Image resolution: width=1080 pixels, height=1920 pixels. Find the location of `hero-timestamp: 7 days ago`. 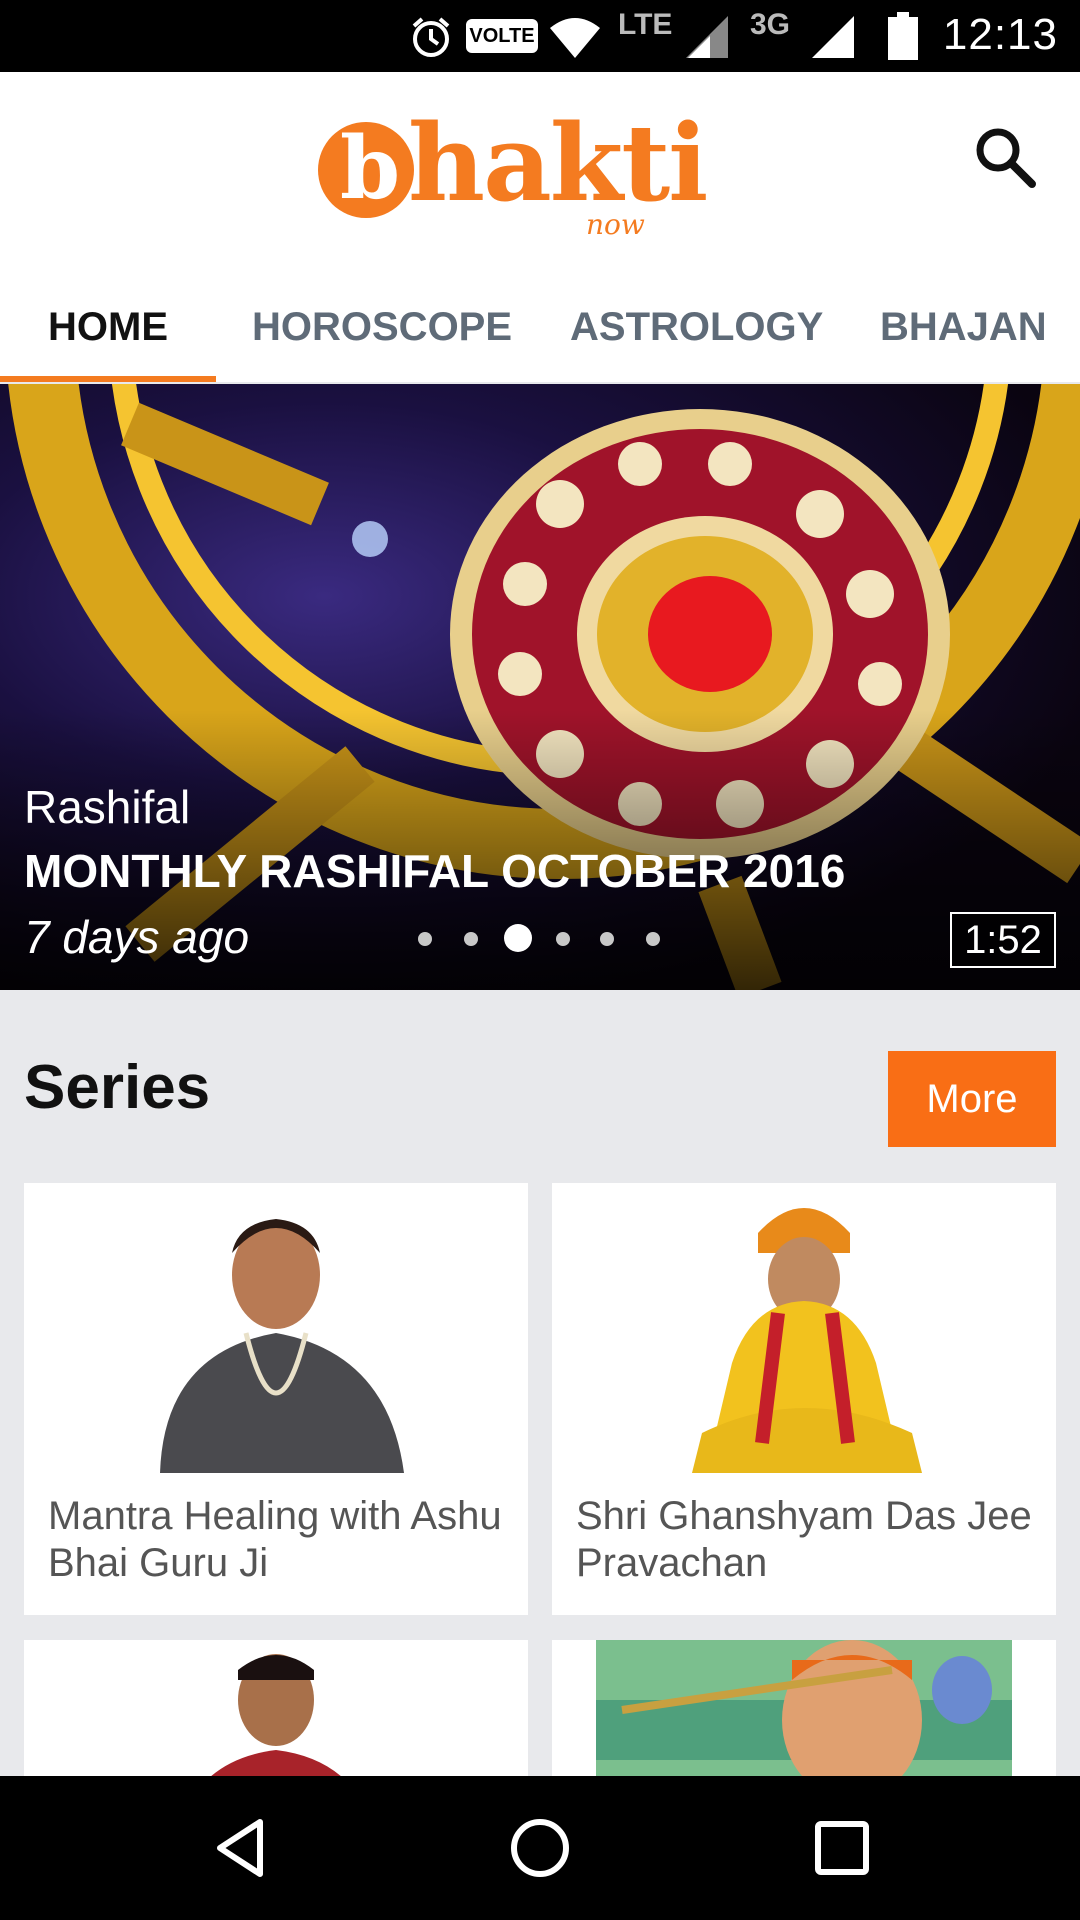

hero-timestamp: 7 days ago is located at coordinates (137, 937).